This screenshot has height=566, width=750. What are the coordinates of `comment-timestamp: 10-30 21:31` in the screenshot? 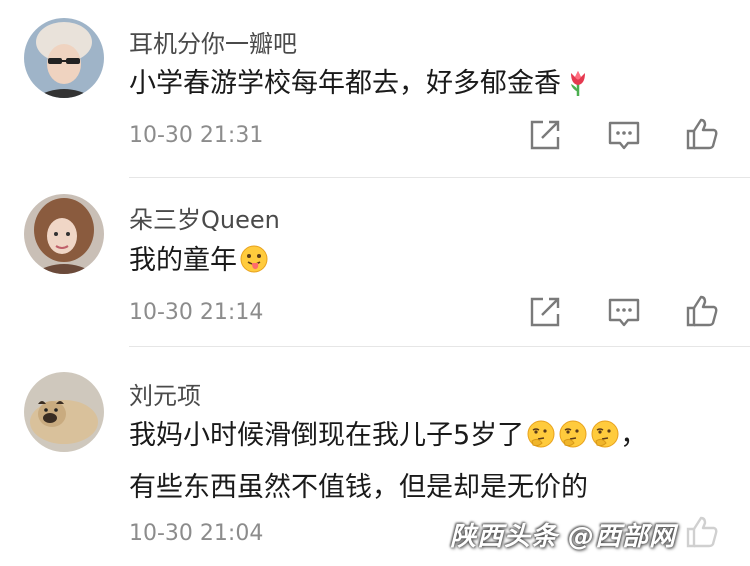 It's located at (196, 135).